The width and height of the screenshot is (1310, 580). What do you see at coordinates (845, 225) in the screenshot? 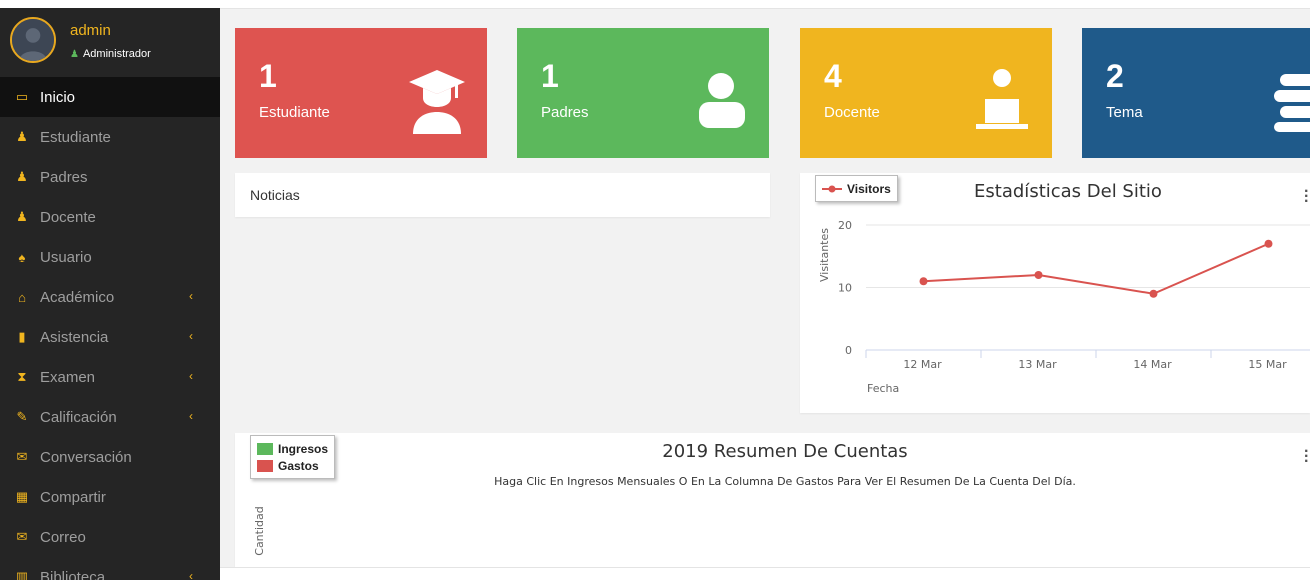
I see `y-tick-label: 20` at bounding box center [845, 225].